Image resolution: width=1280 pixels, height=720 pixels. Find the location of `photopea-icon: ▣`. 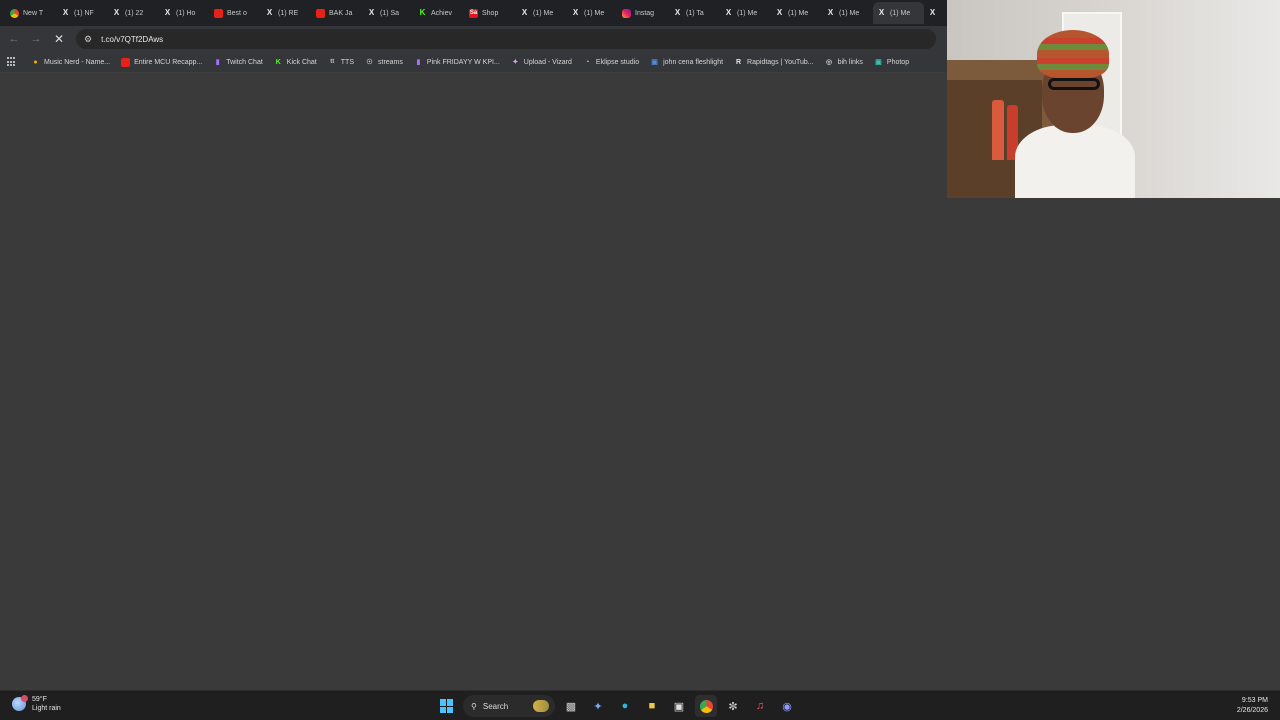

photopea-icon: ▣ is located at coordinates (878, 62).